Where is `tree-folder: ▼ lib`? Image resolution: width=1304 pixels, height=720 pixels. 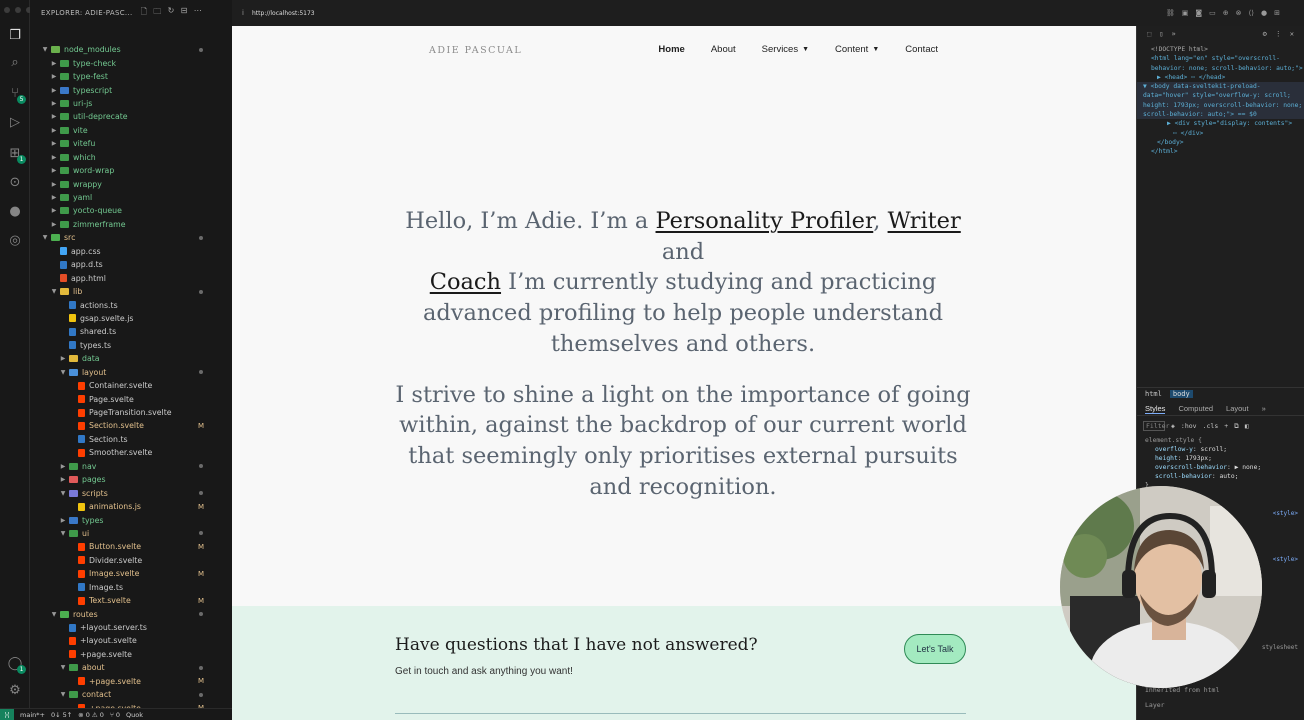
tree-folder: ▼ lib is located at coordinates (120, 291).